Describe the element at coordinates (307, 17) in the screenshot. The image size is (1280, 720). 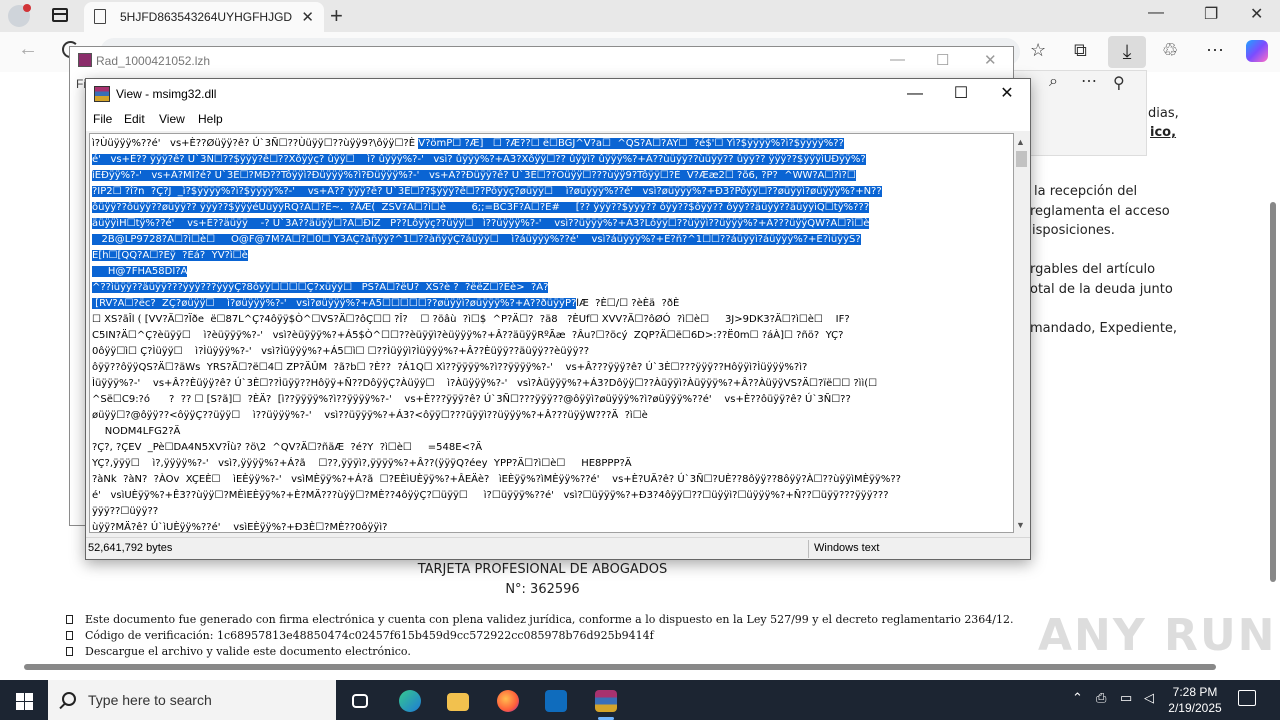
I see `tab-close-icon: ✕` at that location.